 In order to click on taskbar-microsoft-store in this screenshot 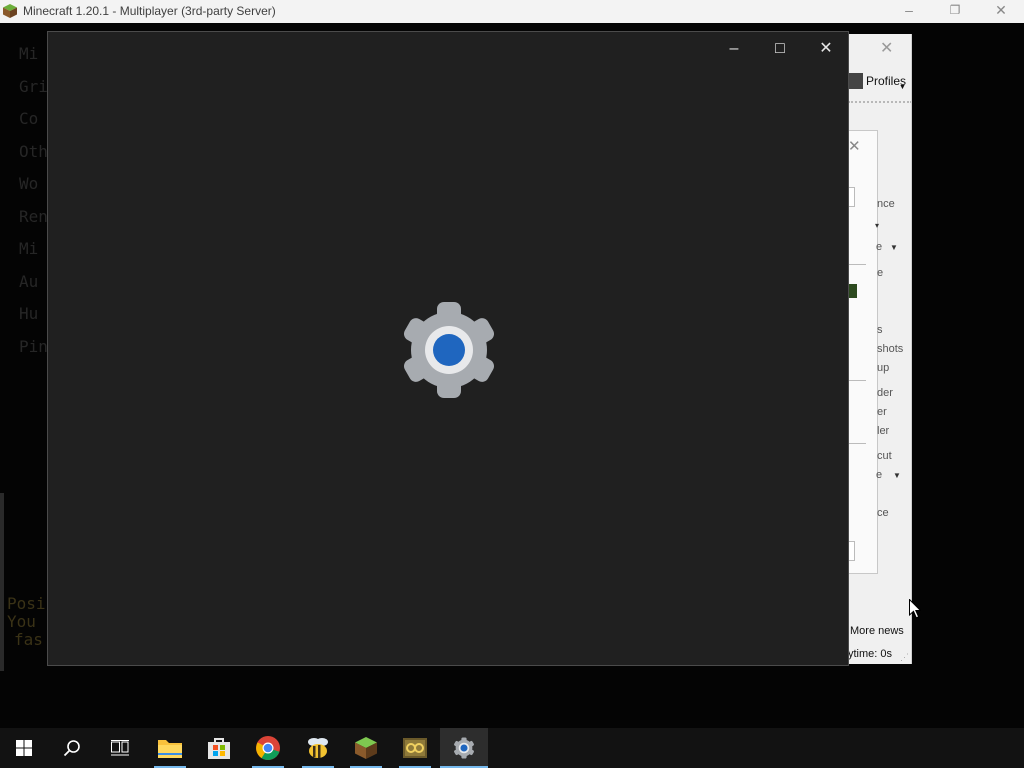, I will do `click(219, 748)`.